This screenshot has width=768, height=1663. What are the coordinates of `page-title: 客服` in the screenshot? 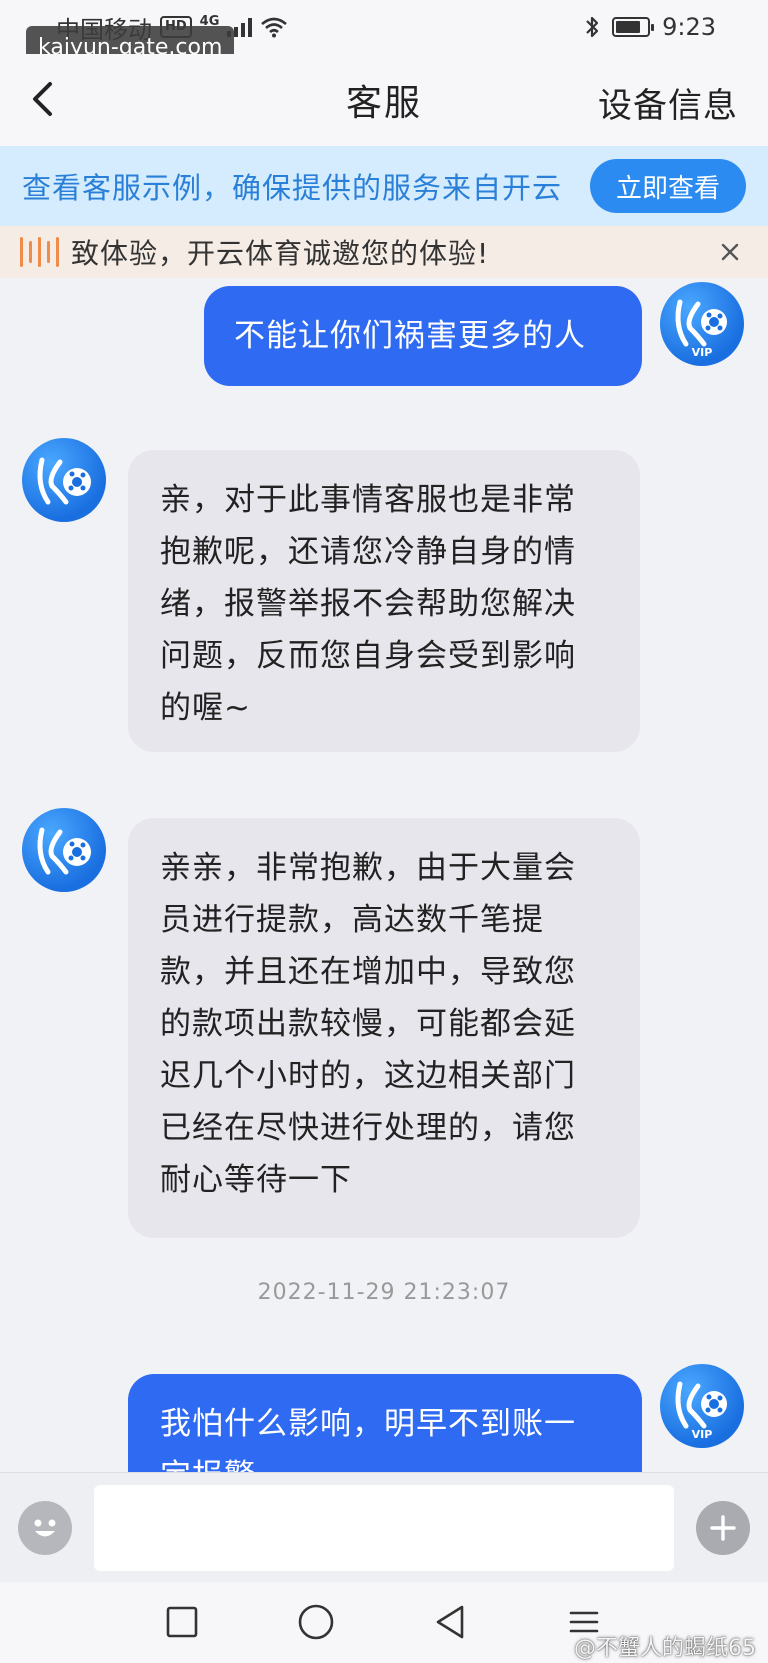 It's located at (383, 103).